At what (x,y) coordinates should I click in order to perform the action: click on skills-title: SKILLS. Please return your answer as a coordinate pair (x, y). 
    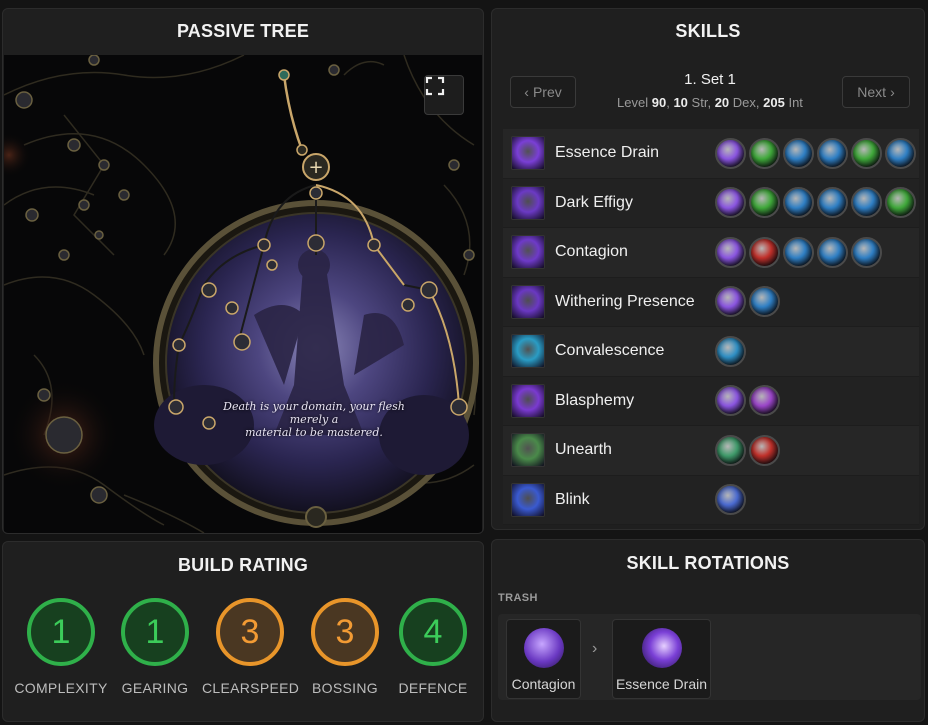
    Looking at the image, I should click on (708, 31).